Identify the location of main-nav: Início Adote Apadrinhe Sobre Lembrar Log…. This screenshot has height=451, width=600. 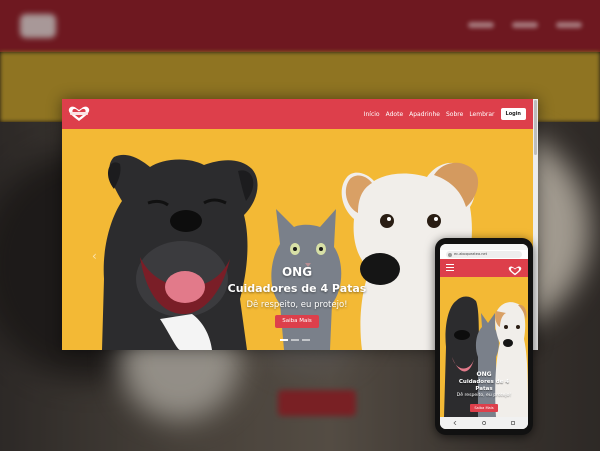
(445, 114).